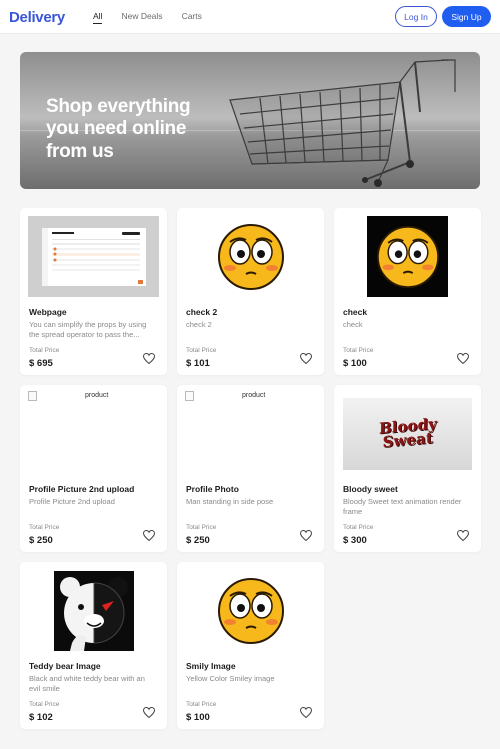 This screenshot has height=749, width=500. Describe the element at coordinates (355, 540) in the screenshot. I see `product-price: $ 300` at that location.